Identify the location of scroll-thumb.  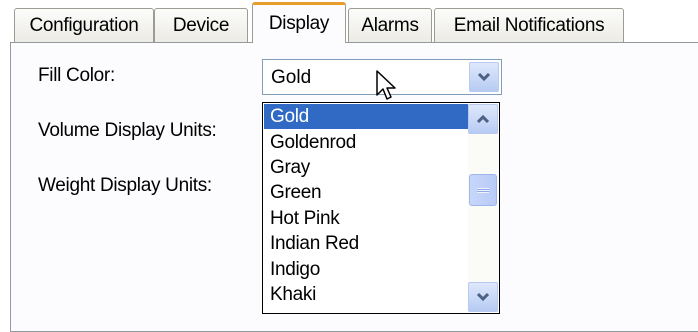
(483, 190).